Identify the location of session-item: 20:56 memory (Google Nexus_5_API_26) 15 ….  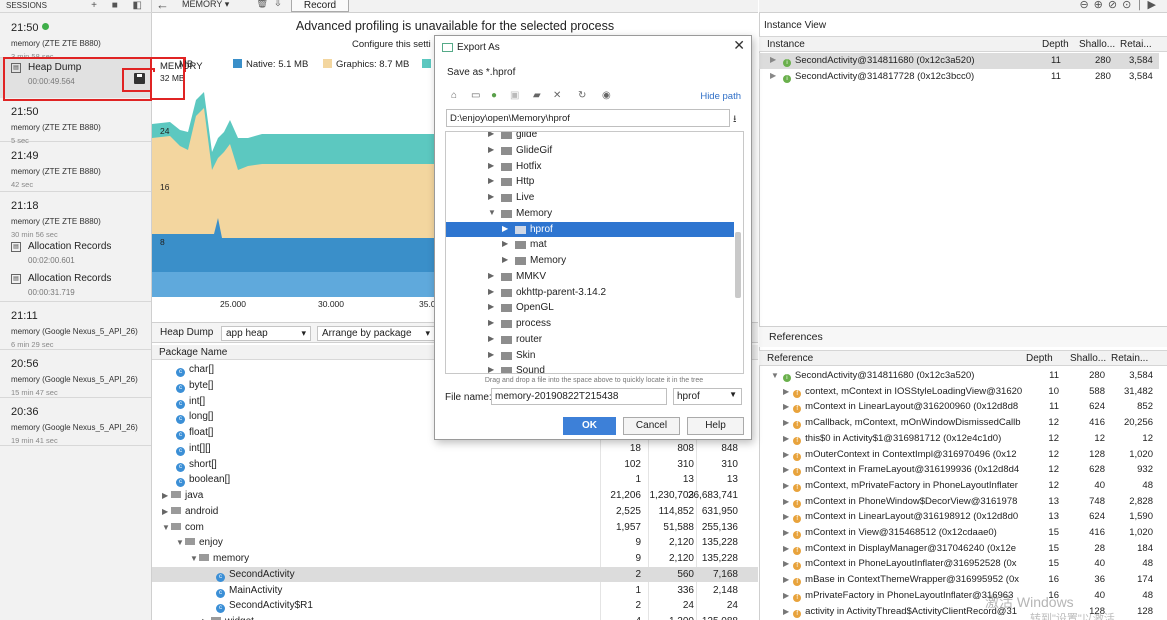
(75, 374).